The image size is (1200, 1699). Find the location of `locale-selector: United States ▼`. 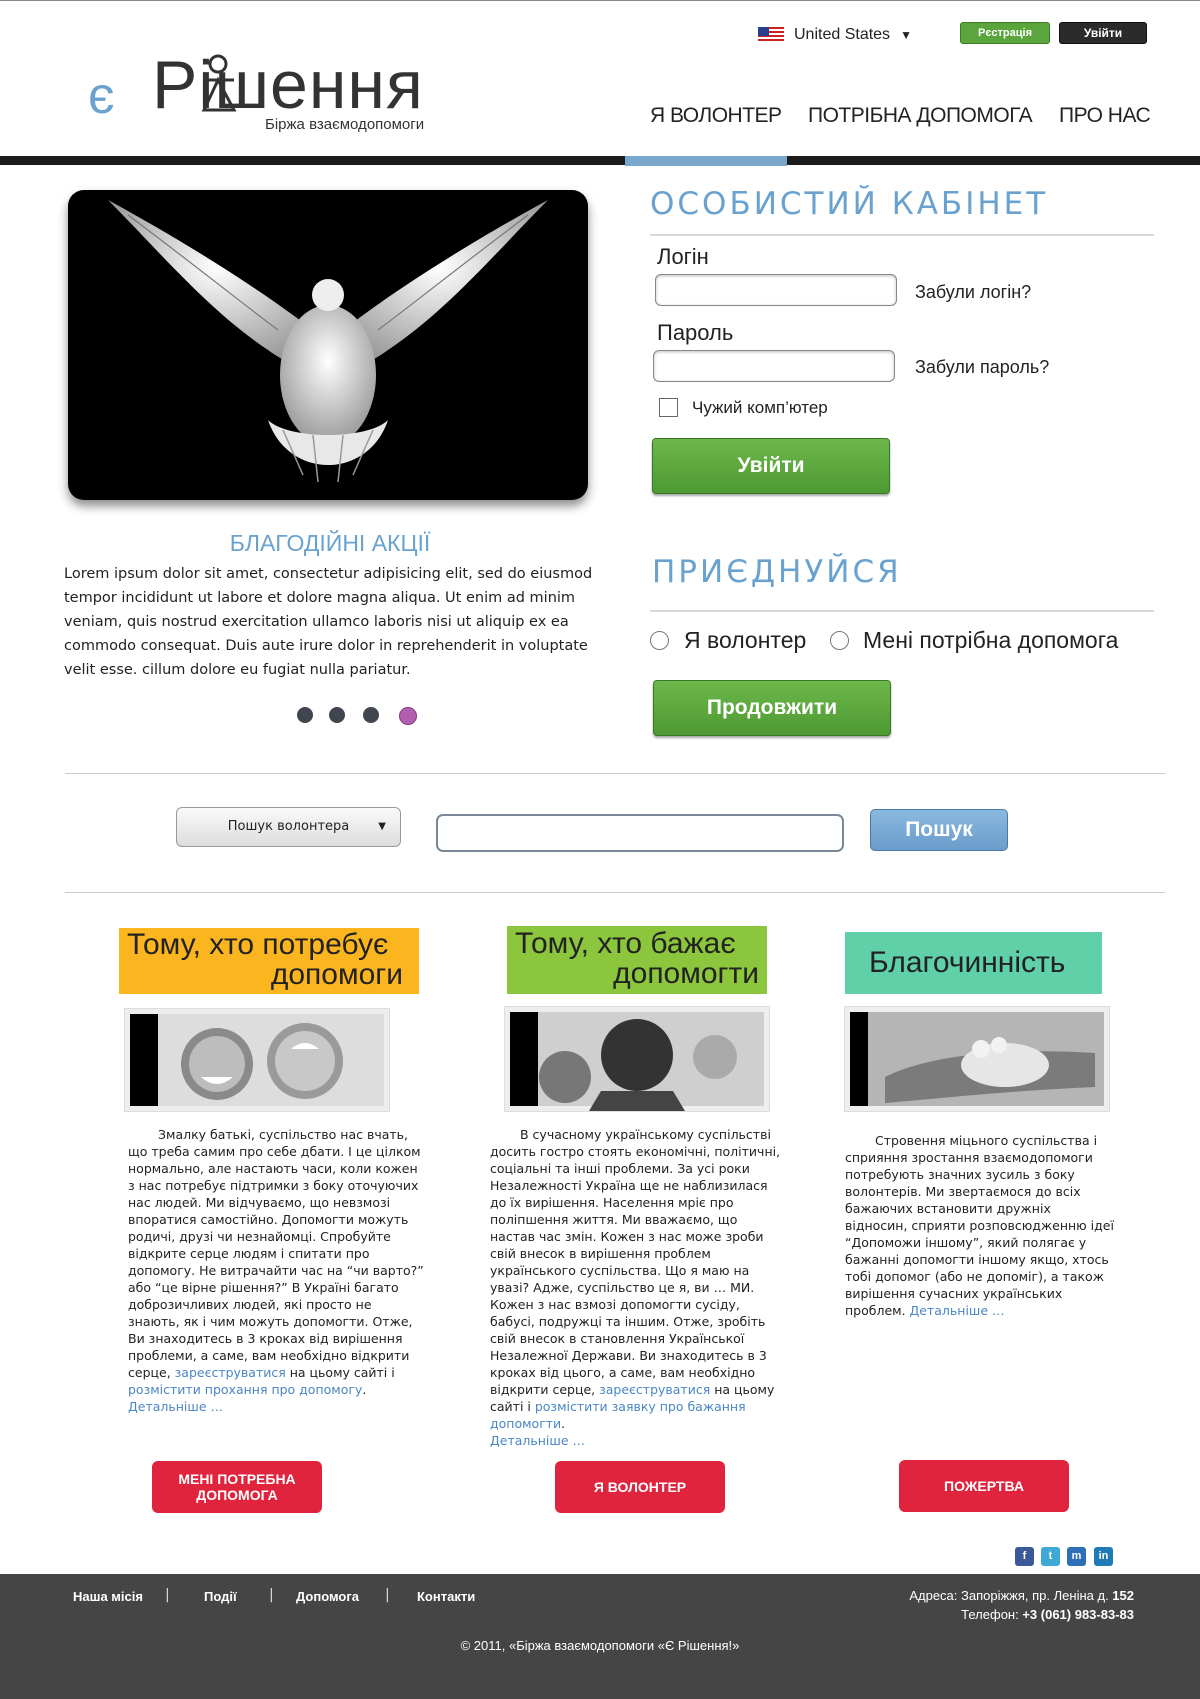

locale-selector: United States ▼ is located at coordinates (835, 35).